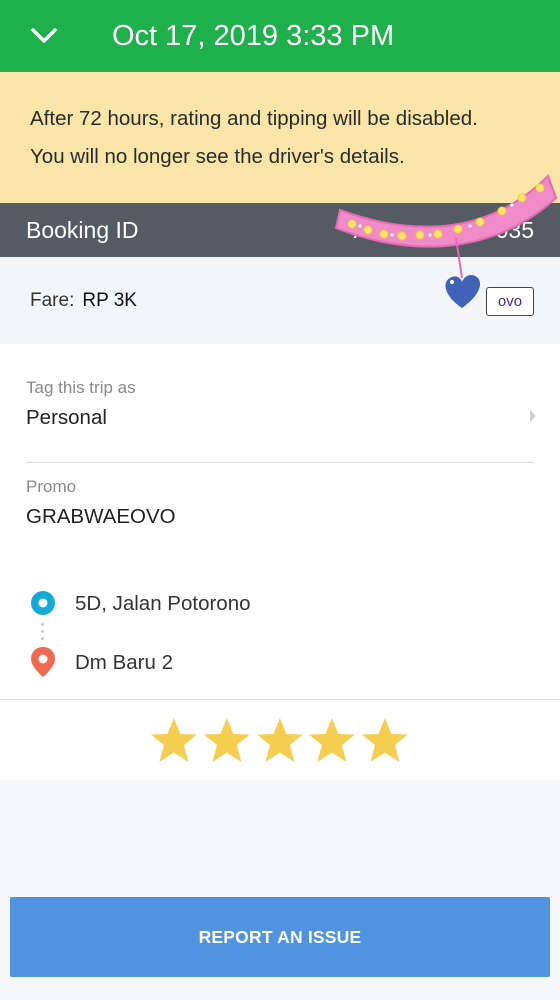 The width and height of the screenshot is (560, 1000). I want to click on report-issue-button: REPORT AN ISSUE, so click(280, 937).